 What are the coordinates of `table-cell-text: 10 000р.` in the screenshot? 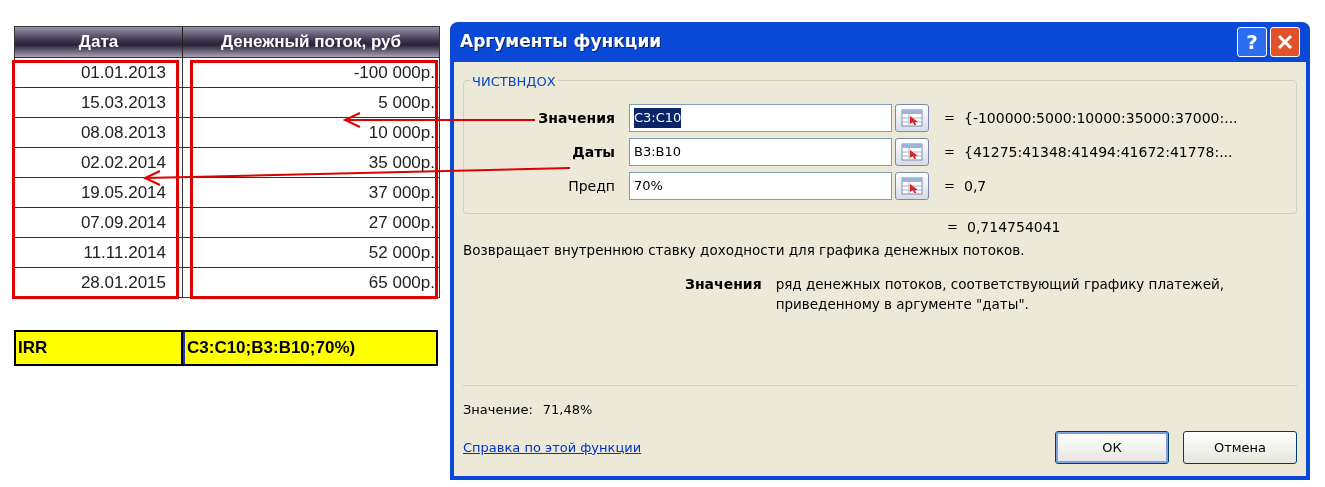 It's located at (401, 132).